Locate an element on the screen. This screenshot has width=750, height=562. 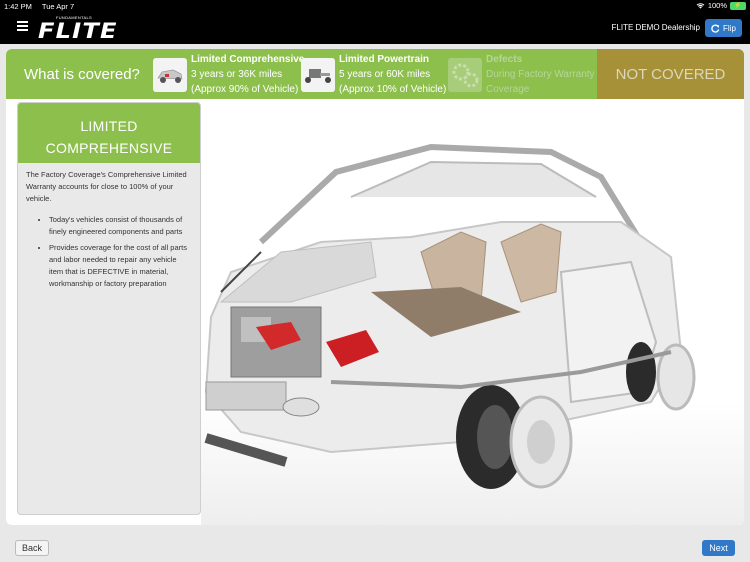
wifi-icon is located at coordinates (700, 6).